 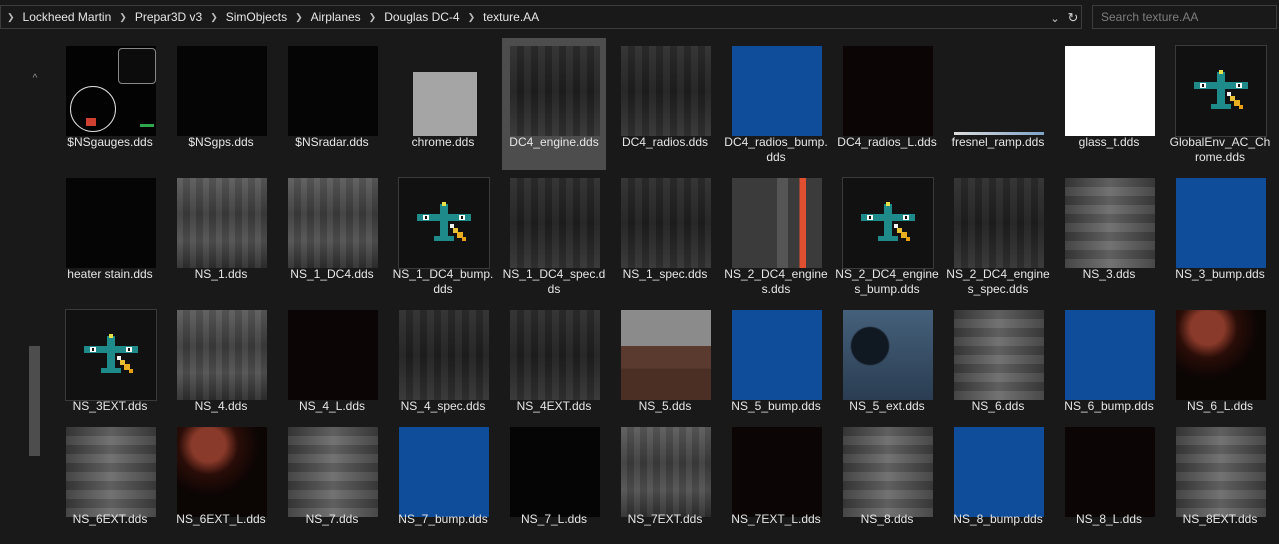 What do you see at coordinates (998, 406) in the screenshot?
I see `file-name: NS_6.dds` at bounding box center [998, 406].